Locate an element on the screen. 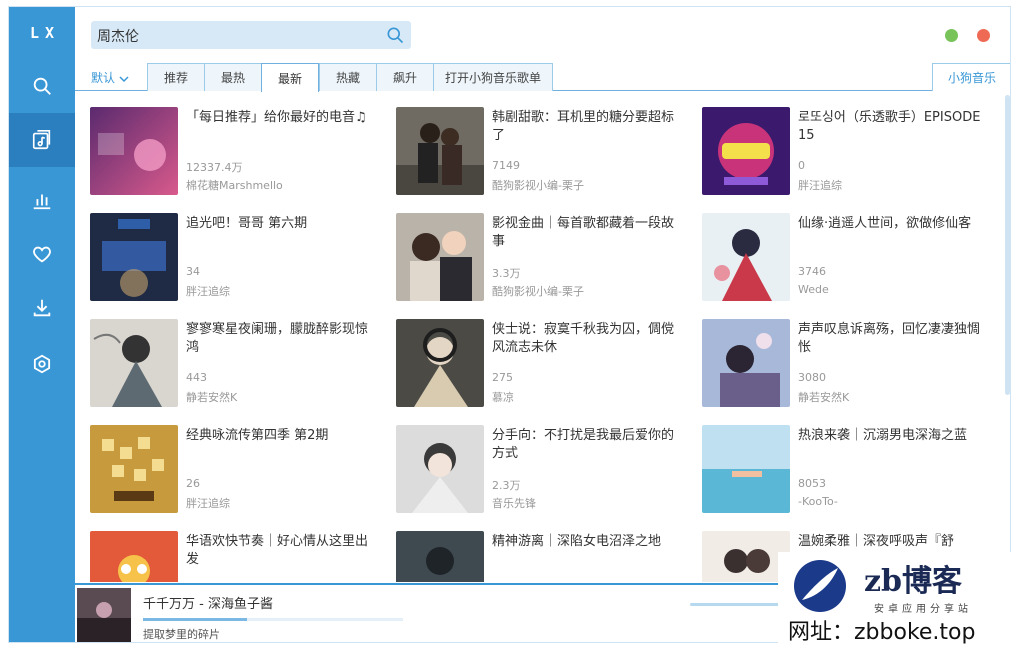 The height and width of the screenshot is (650, 1018). play-count: 12337.4万 is located at coordinates (214, 167).